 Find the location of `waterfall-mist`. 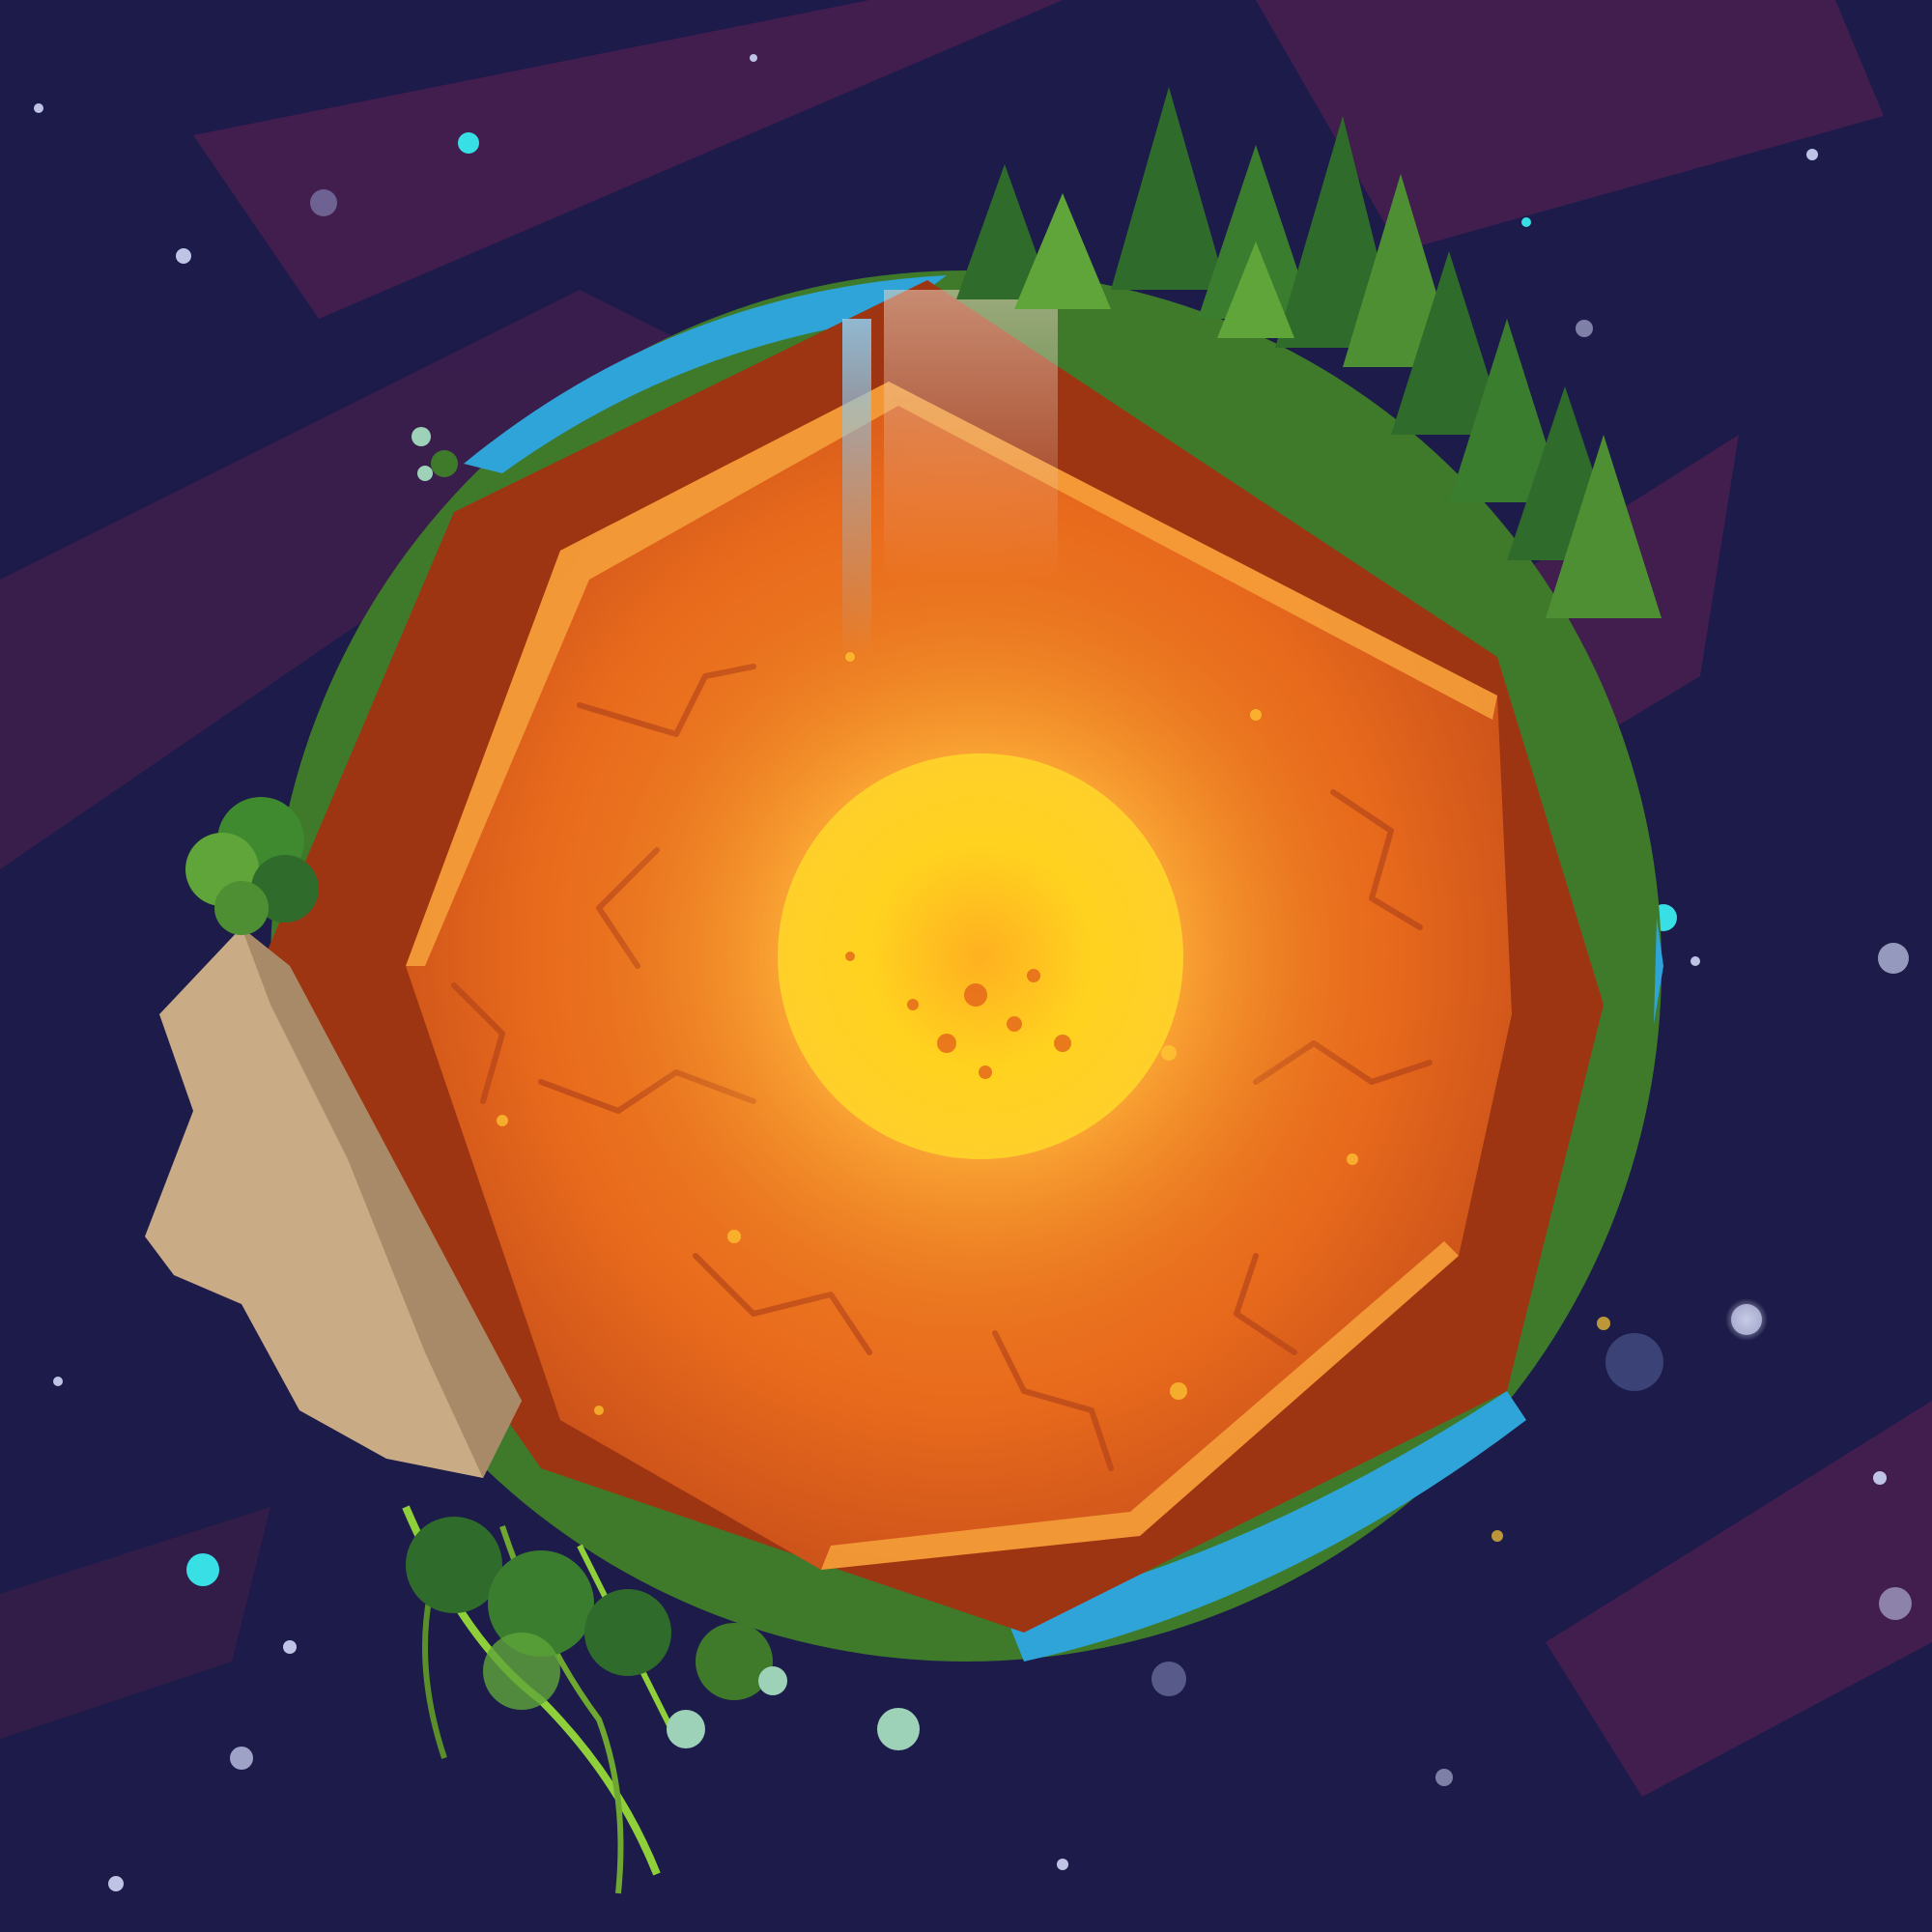

waterfall-mist is located at coordinates (971, 435).